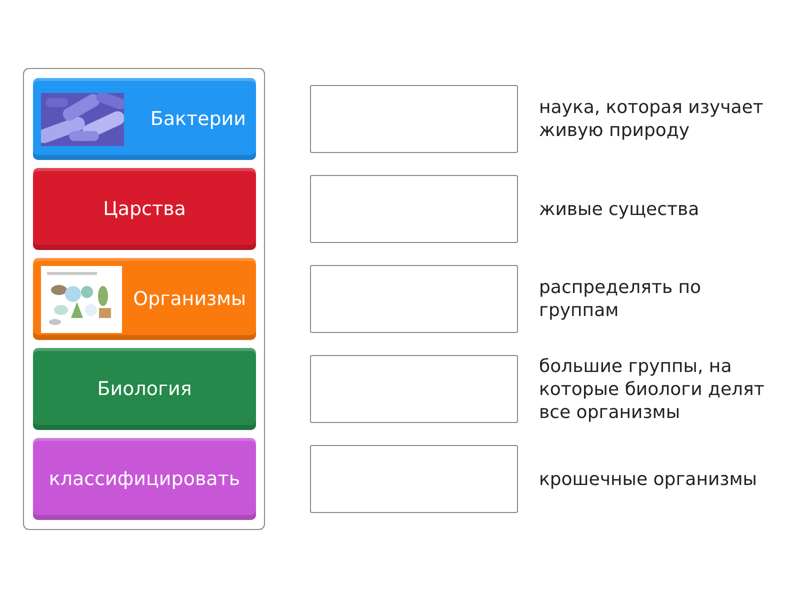 This screenshot has height=600, width=800. I want to click on definition-text: распределять по группам, so click(620, 299).